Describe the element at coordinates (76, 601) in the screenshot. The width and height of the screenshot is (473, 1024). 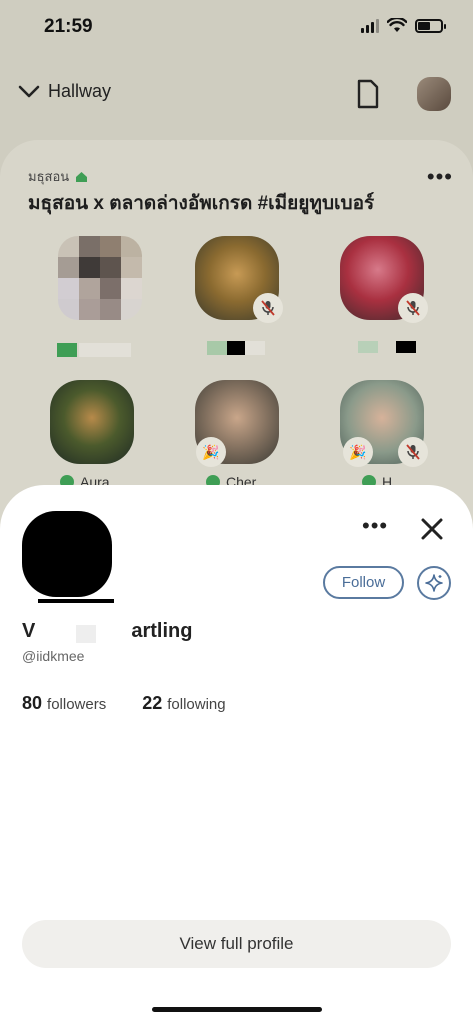
I see `avatar-redaction-bar` at that location.